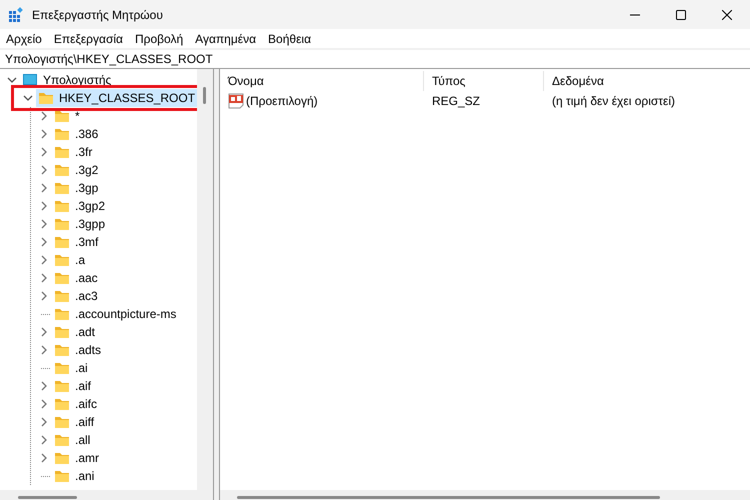  I want to click on column-header: Όνομα, so click(322, 81).